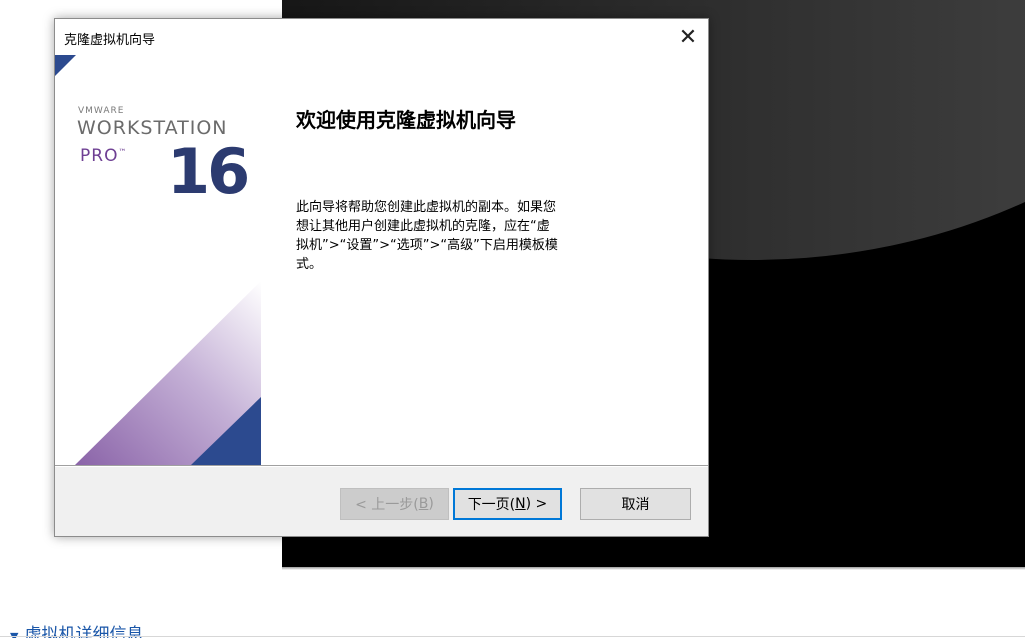 This screenshot has width=1025, height=638. What do you see at coordinates (101, 111) in the screenshot?
I see `vmware-logo-text: VMWARE` at bounding box center [101, 111].